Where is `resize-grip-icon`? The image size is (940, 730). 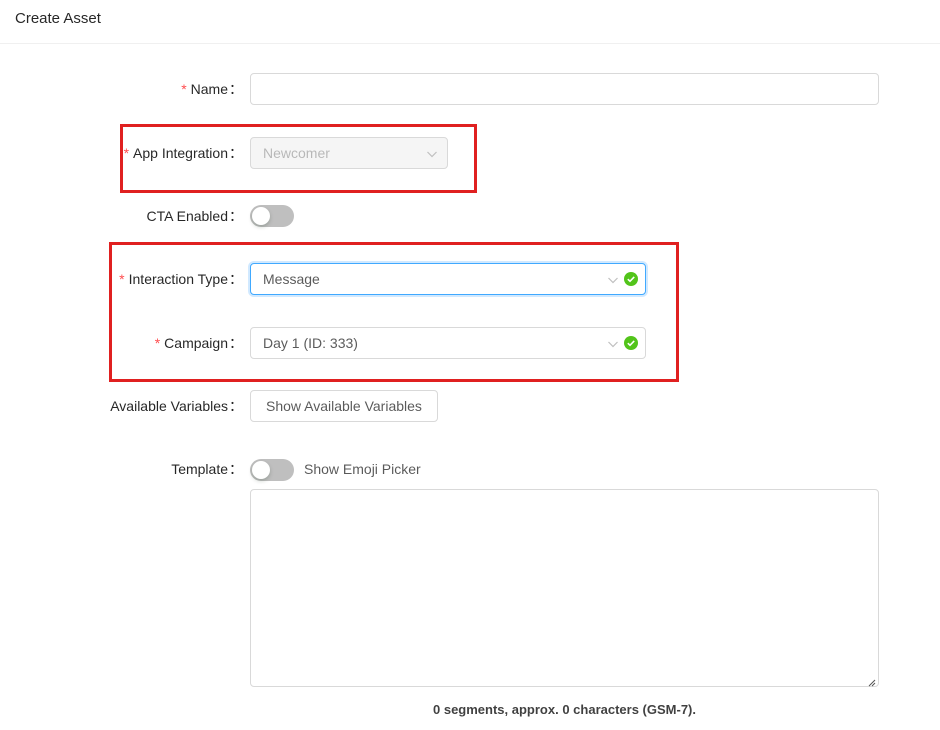 resize-grip-icon is located at coordinates (871, 680).